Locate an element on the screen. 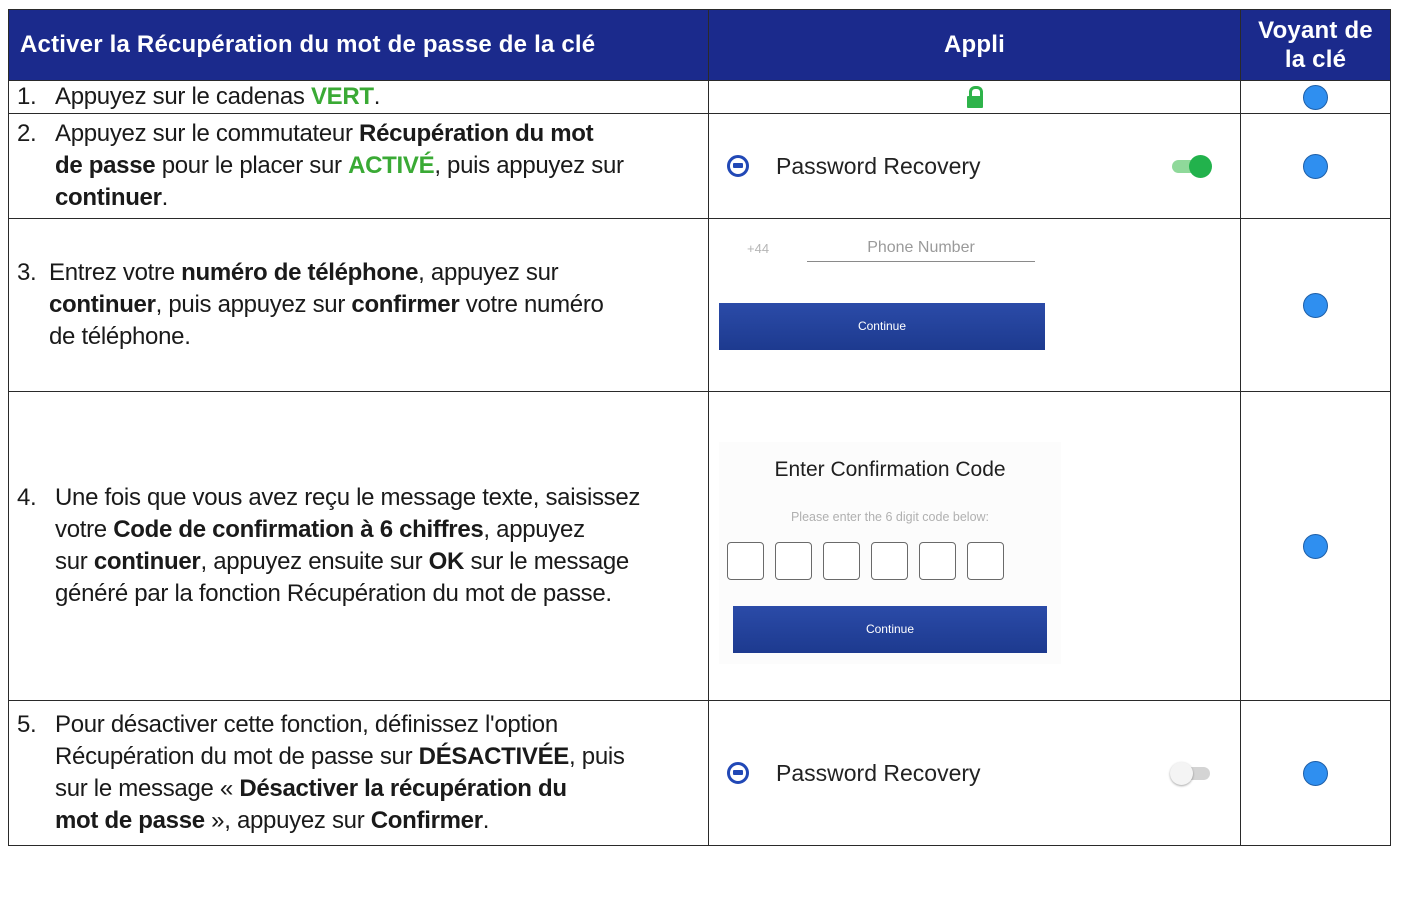  step-emphasis: Récupération du mot is located at coordinates (476, 133).